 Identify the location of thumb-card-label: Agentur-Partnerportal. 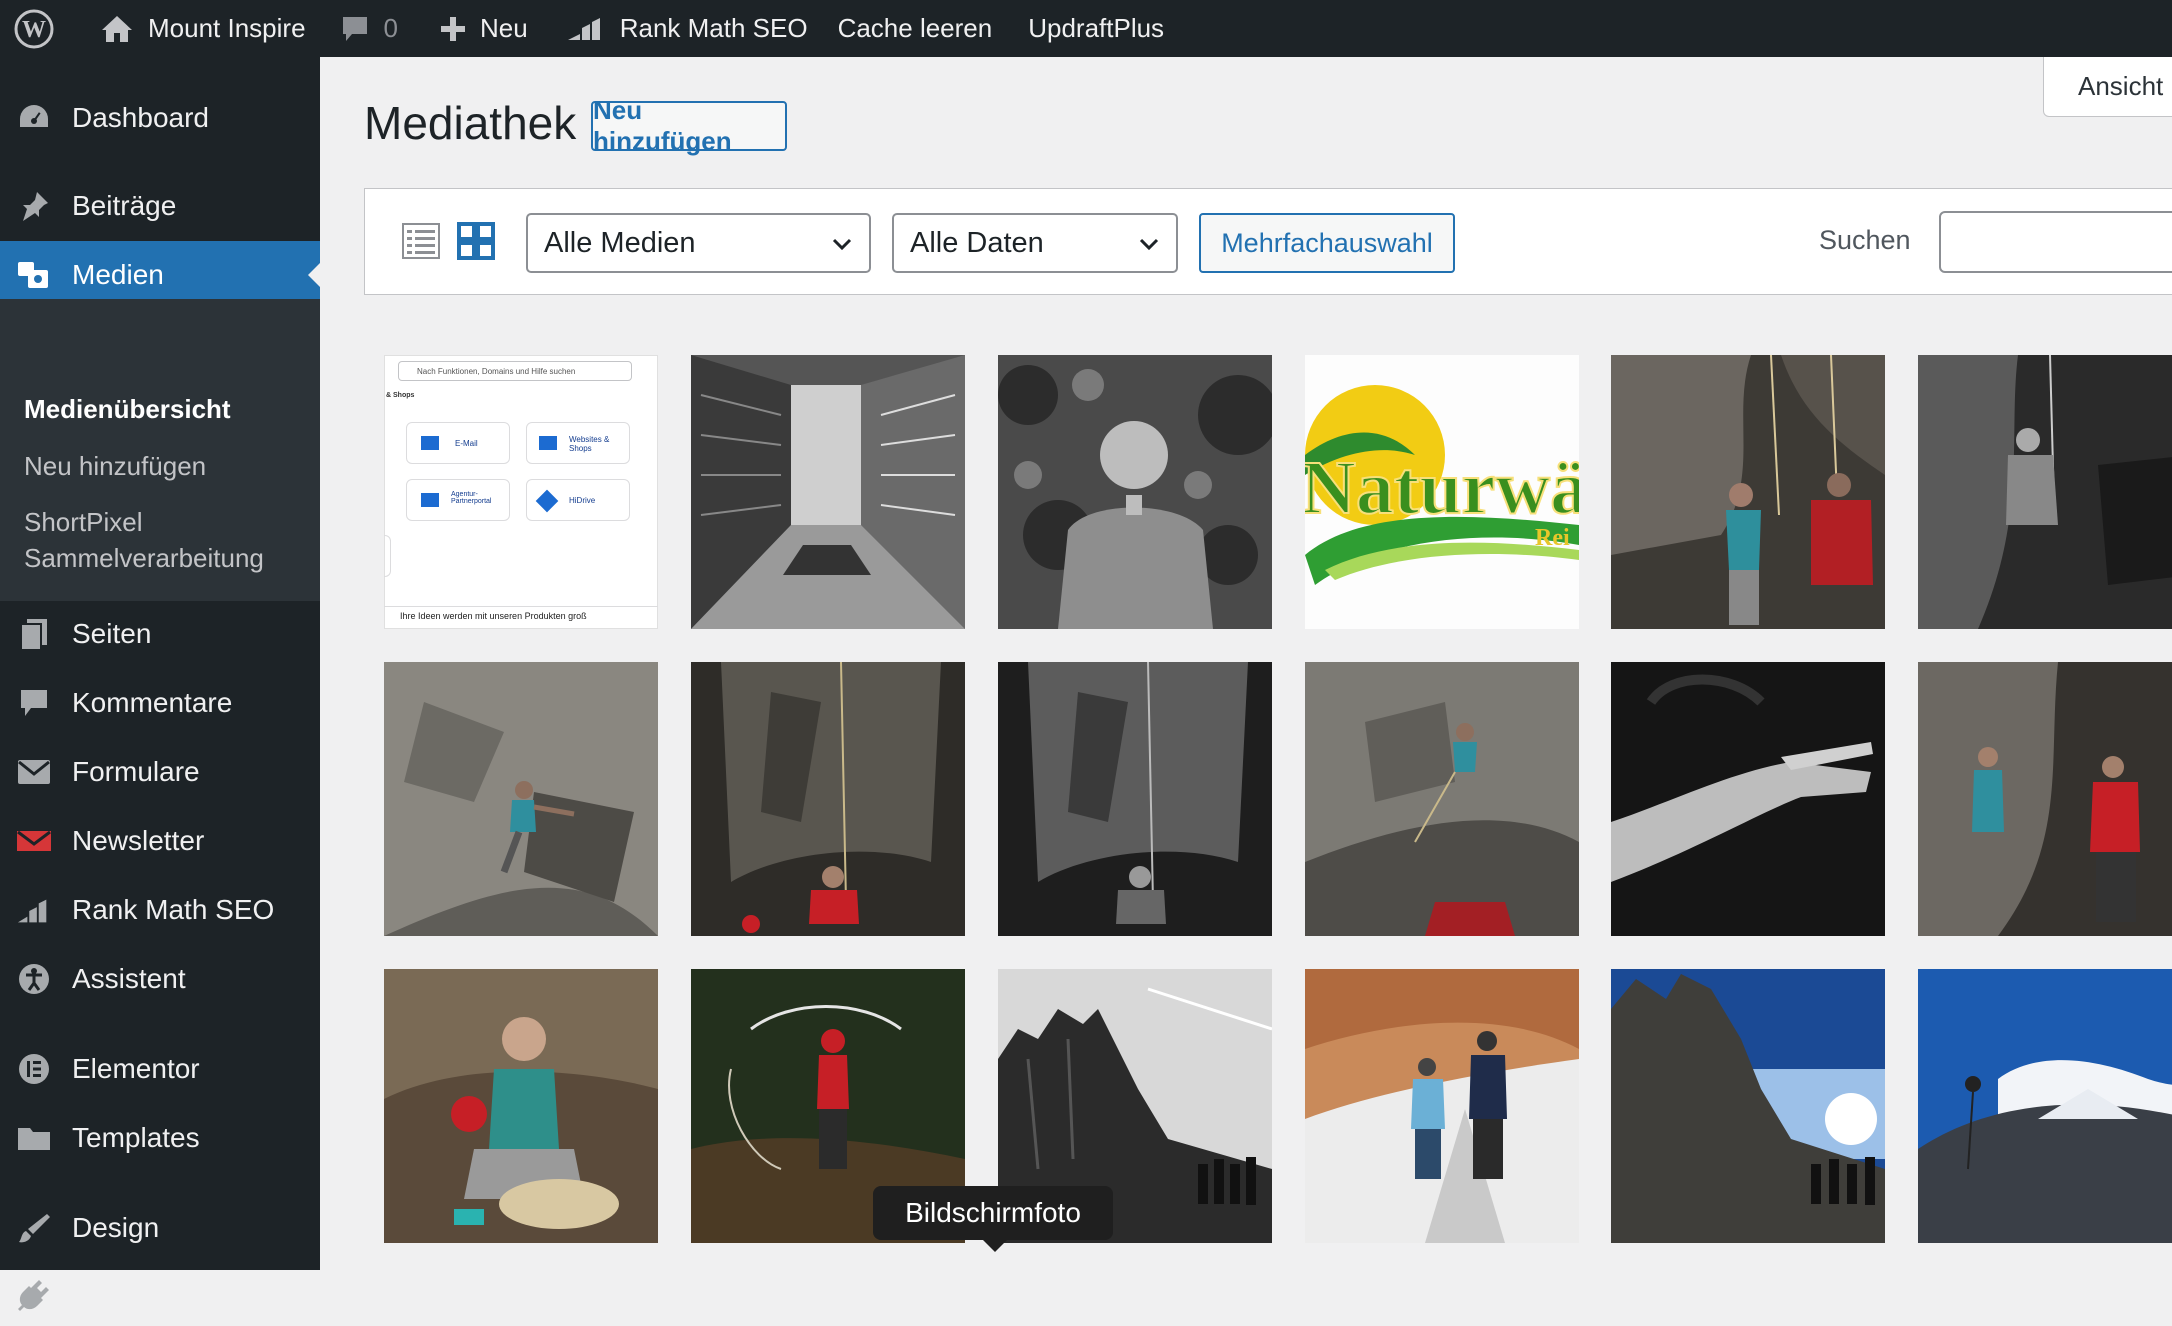
(471, 498).